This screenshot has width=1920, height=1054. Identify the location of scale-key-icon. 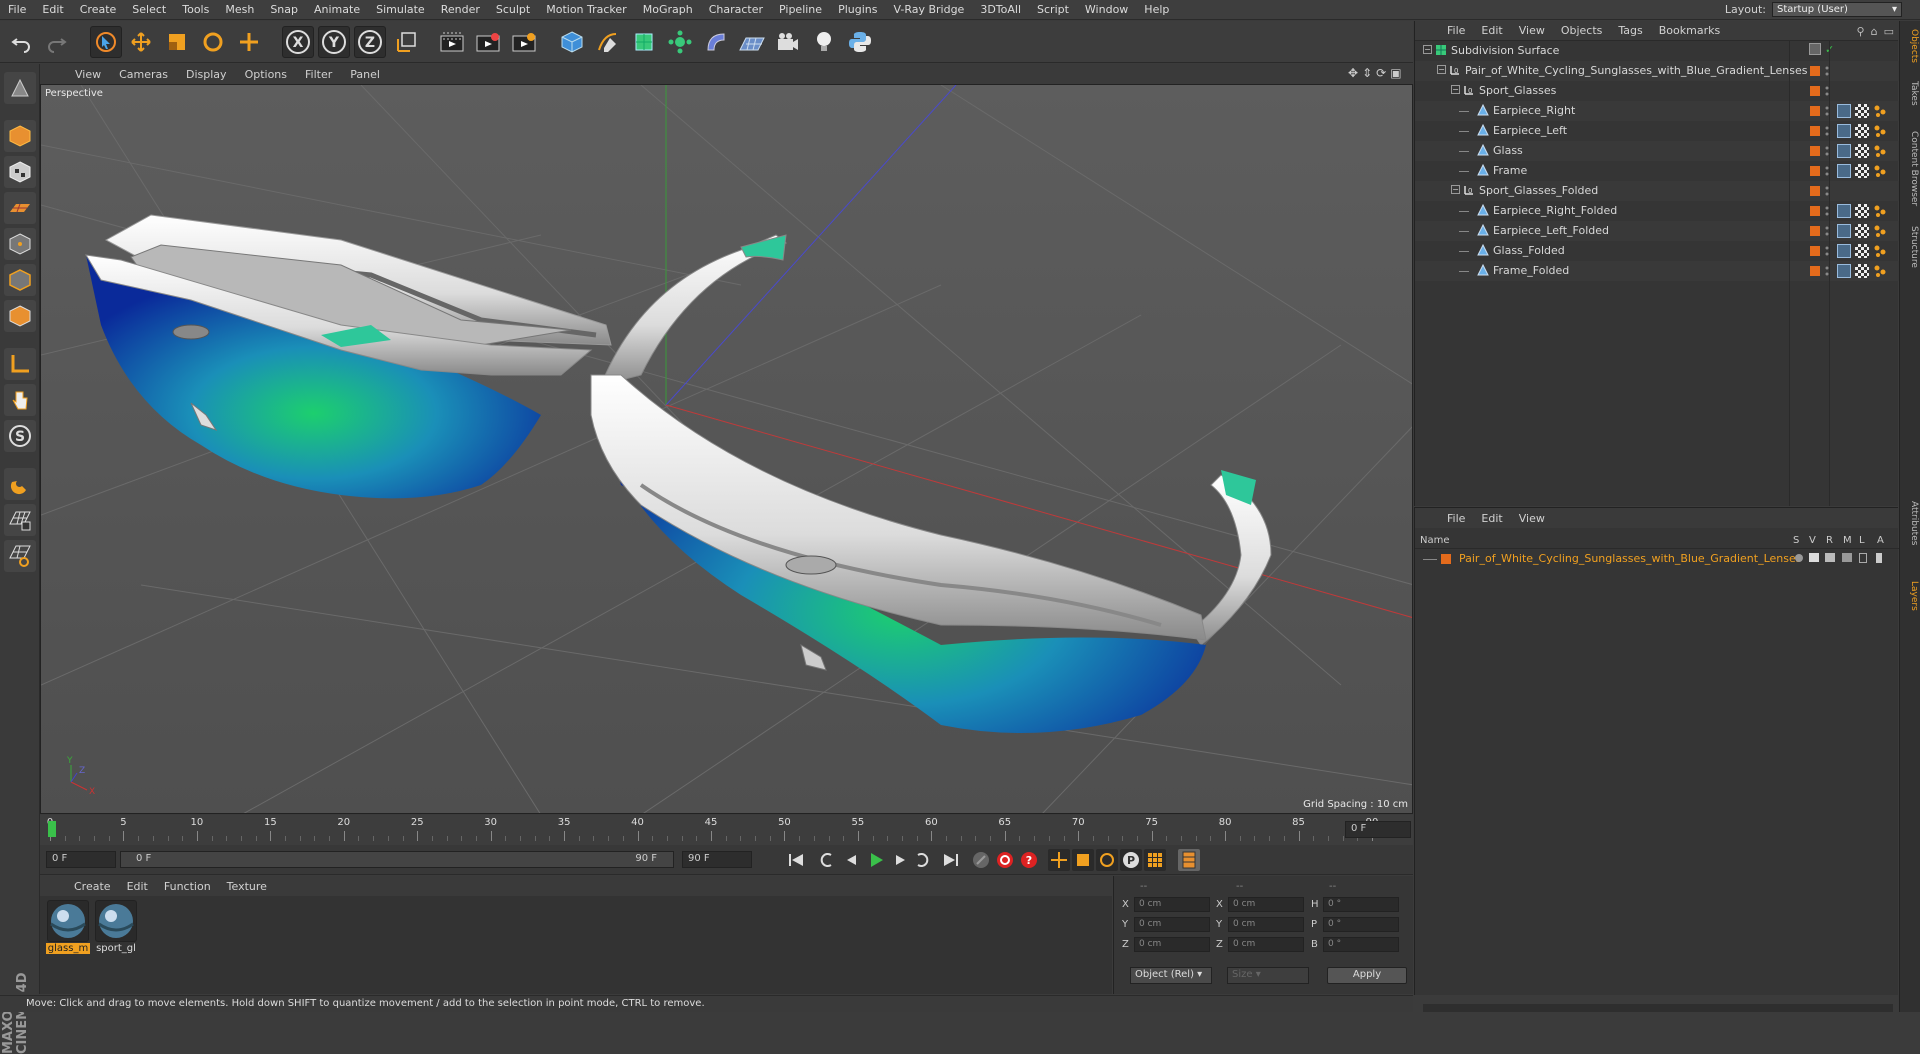
(1083, 860).